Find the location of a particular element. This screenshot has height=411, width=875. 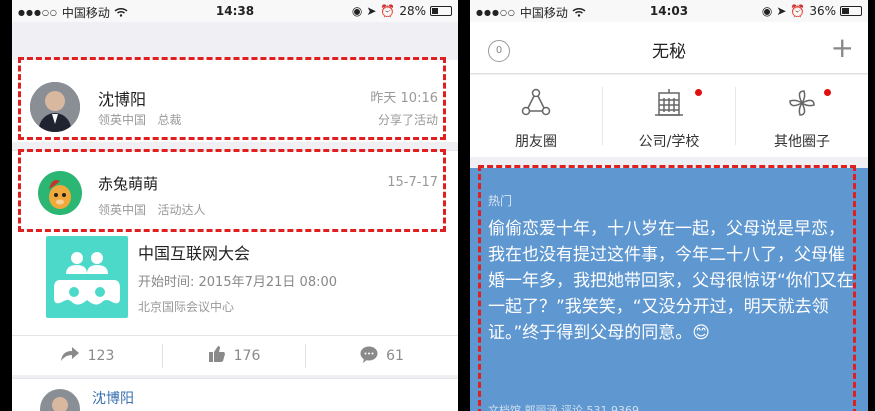

circle-label: 其他圈子 is located at coordinates (802, 142).